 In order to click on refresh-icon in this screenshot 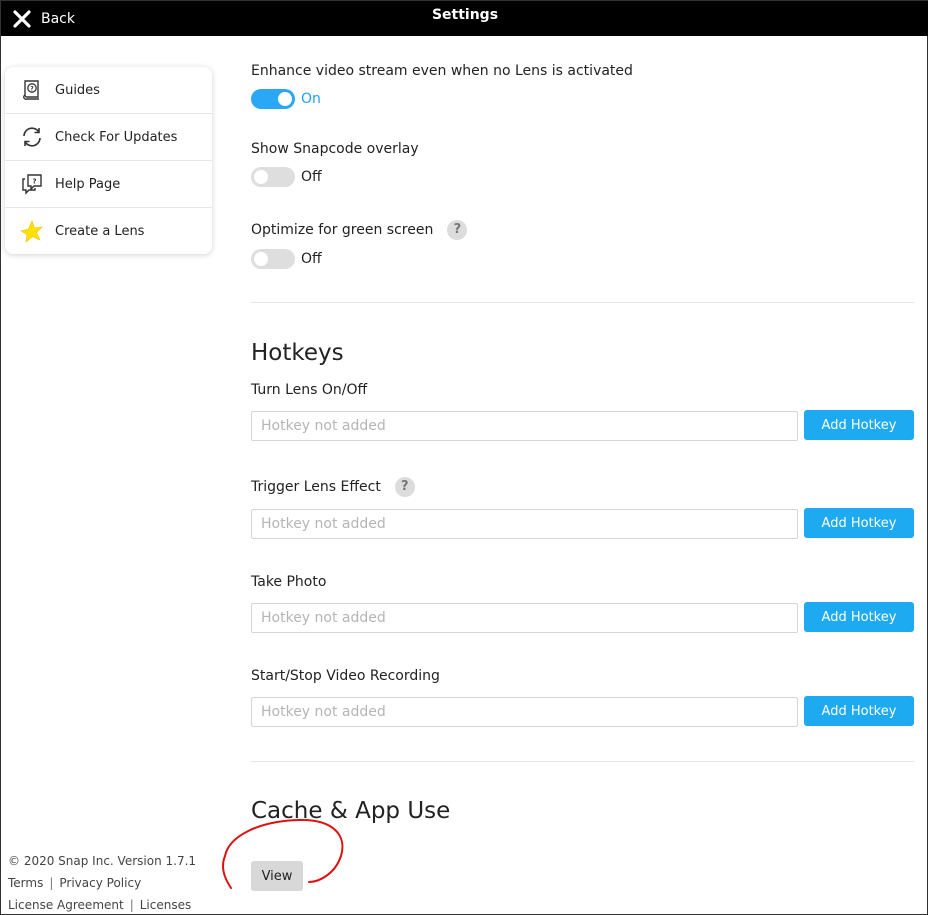, I will do `click(32, 137)`.